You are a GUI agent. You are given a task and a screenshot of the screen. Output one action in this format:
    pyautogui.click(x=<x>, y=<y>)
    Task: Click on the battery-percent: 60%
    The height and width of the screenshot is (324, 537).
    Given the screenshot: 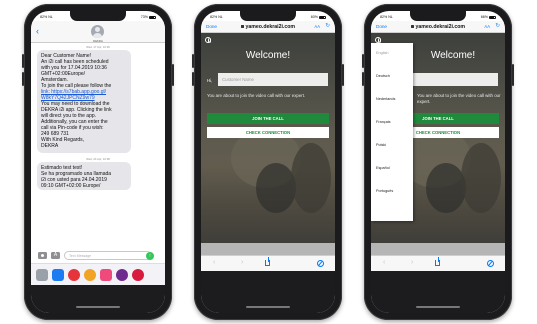 What is the action you would take?
    pyautogui.click(x=314, y=17)
    